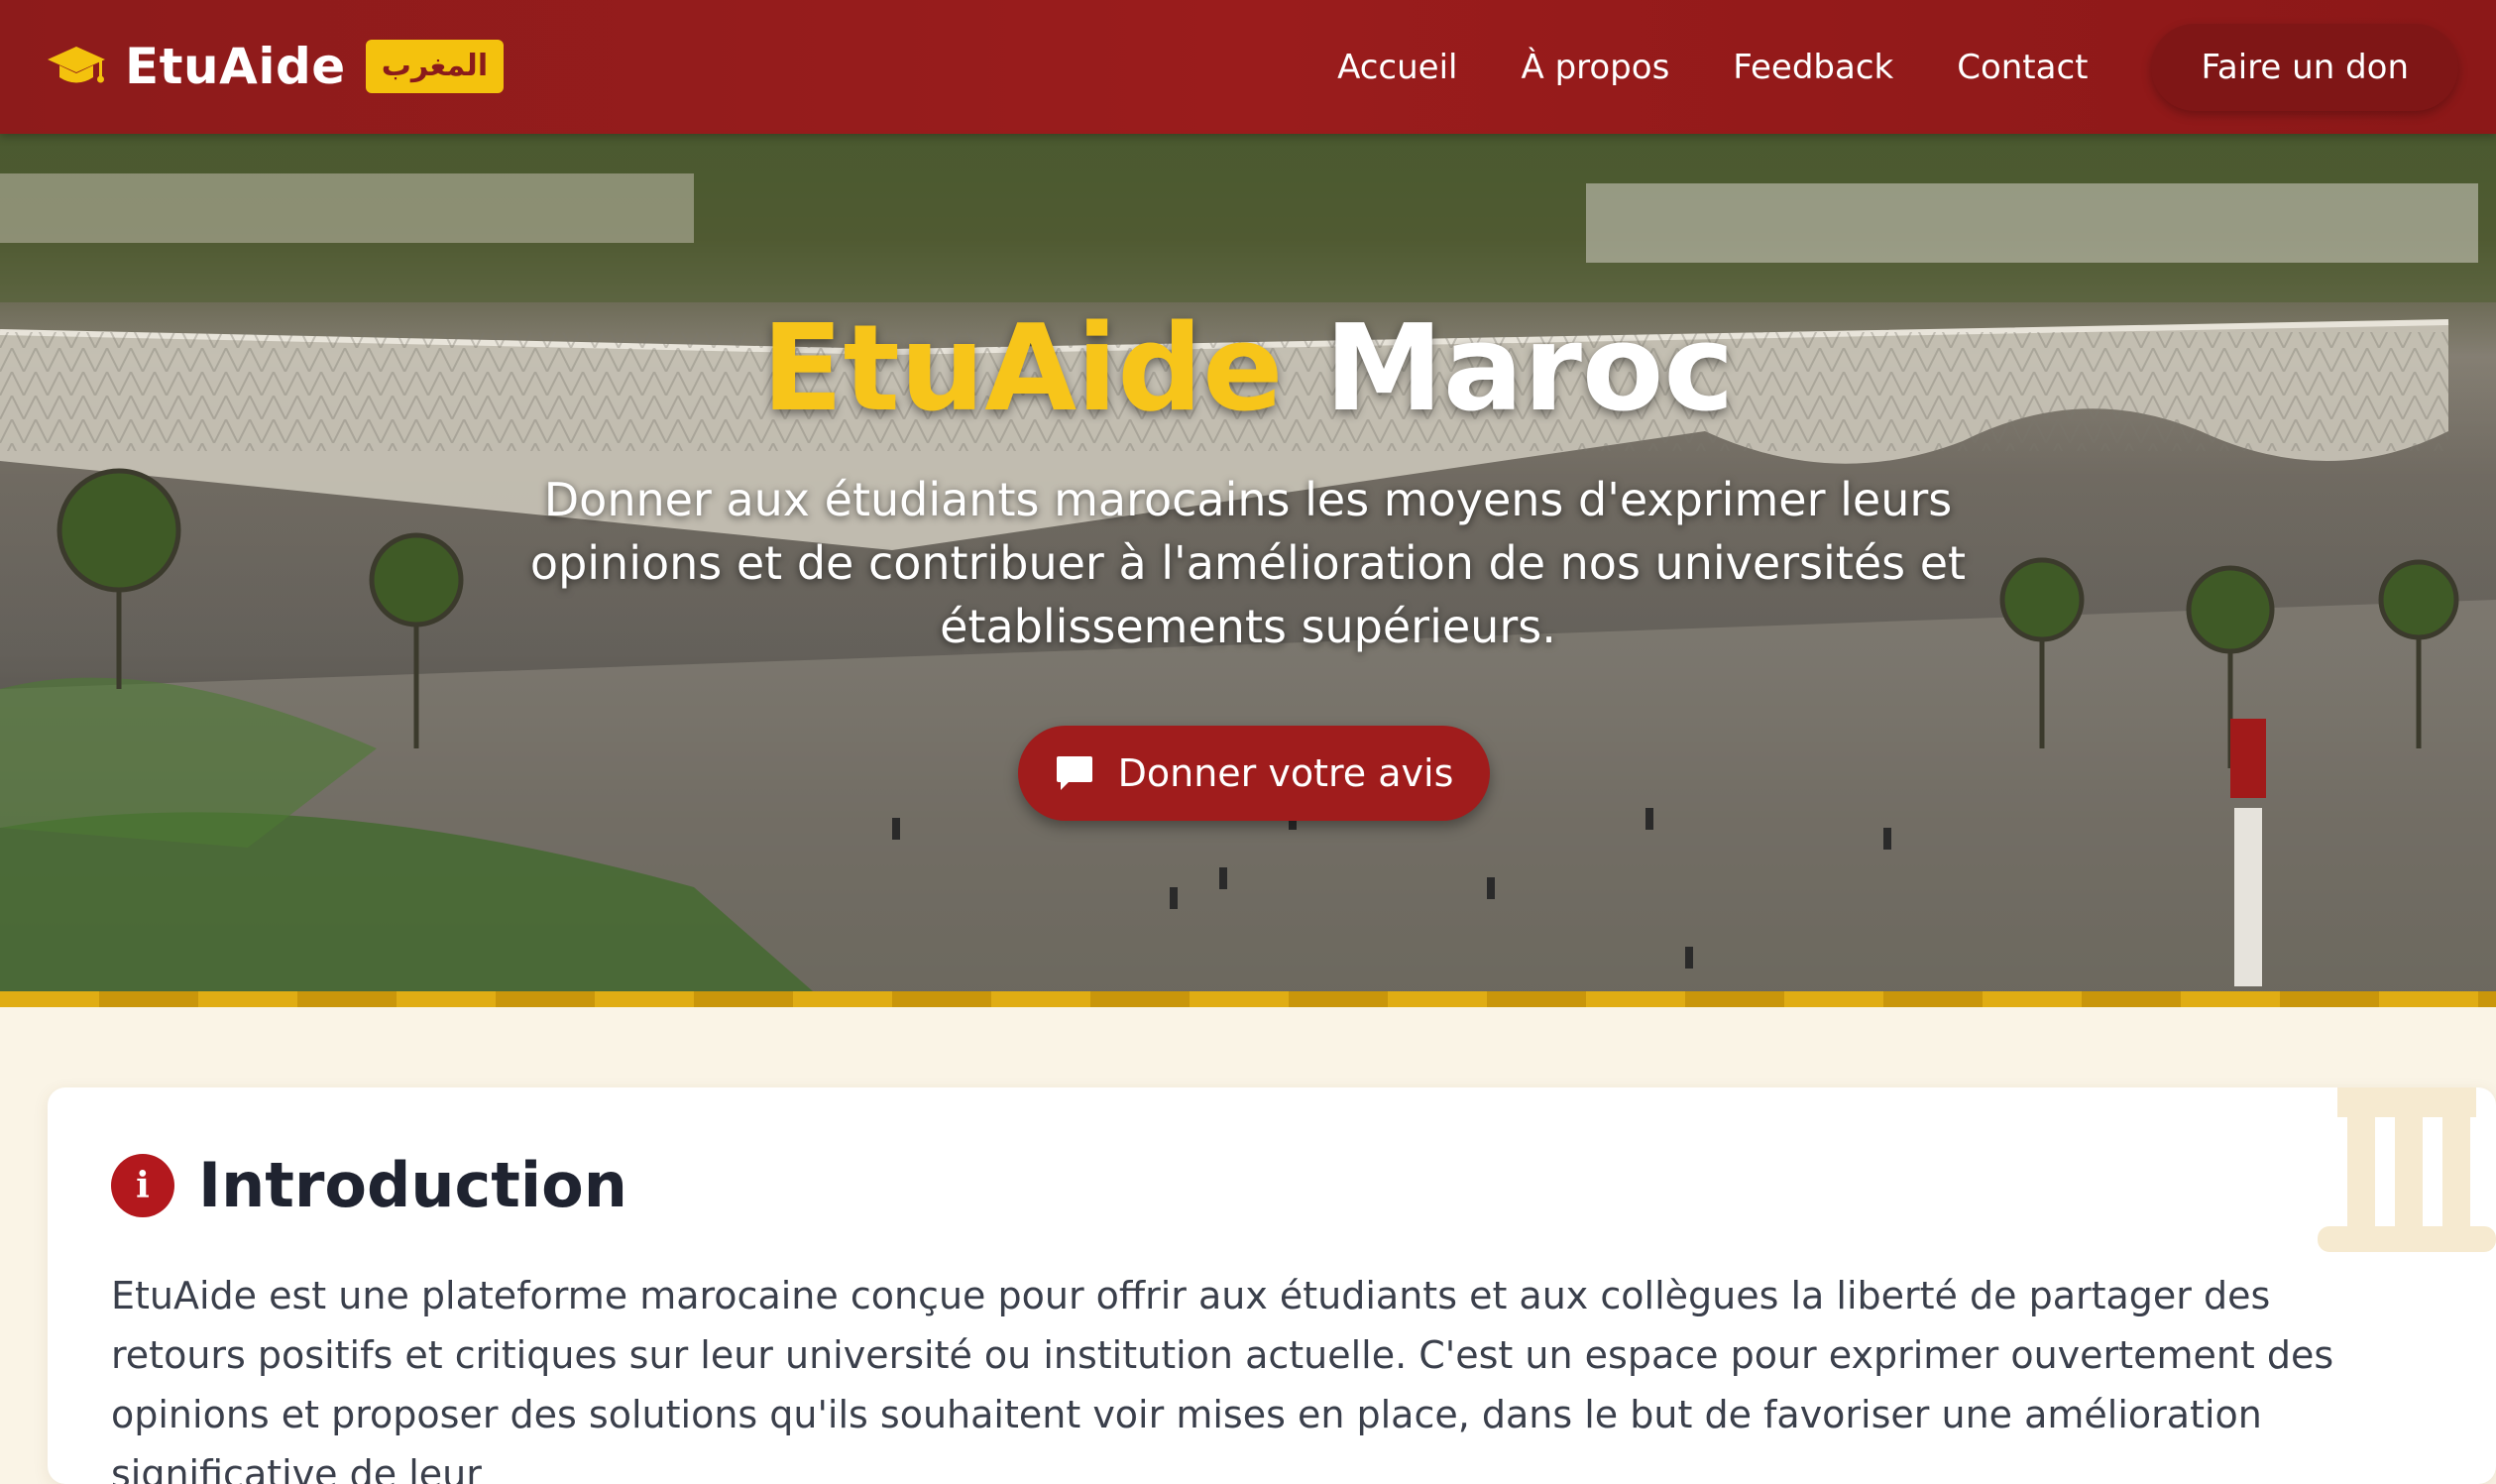  What do you see at coordinates (2407, 1169) in the screenshot?
I see `building-columns-icon` at bounding box center [2407, 1169].